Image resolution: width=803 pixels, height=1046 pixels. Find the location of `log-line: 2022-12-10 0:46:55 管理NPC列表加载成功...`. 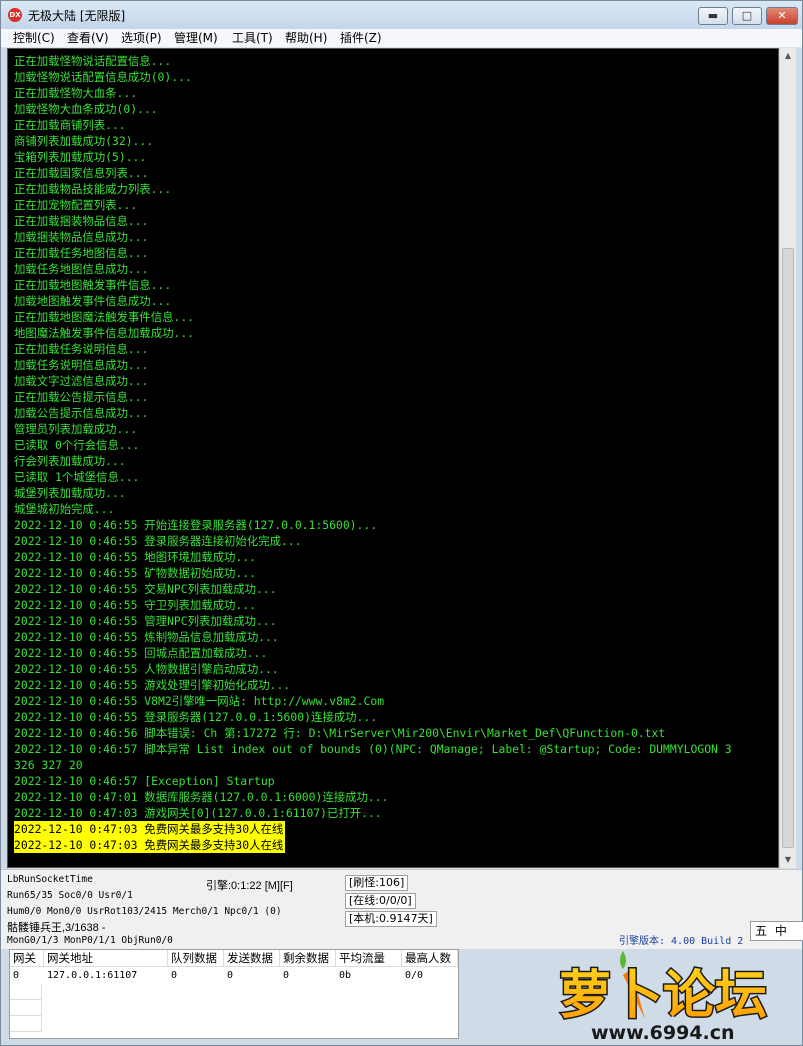

log-line: 2022-12-10 0:46:55 管理NPC列表加载成功... is located at coordinates (145, 621).